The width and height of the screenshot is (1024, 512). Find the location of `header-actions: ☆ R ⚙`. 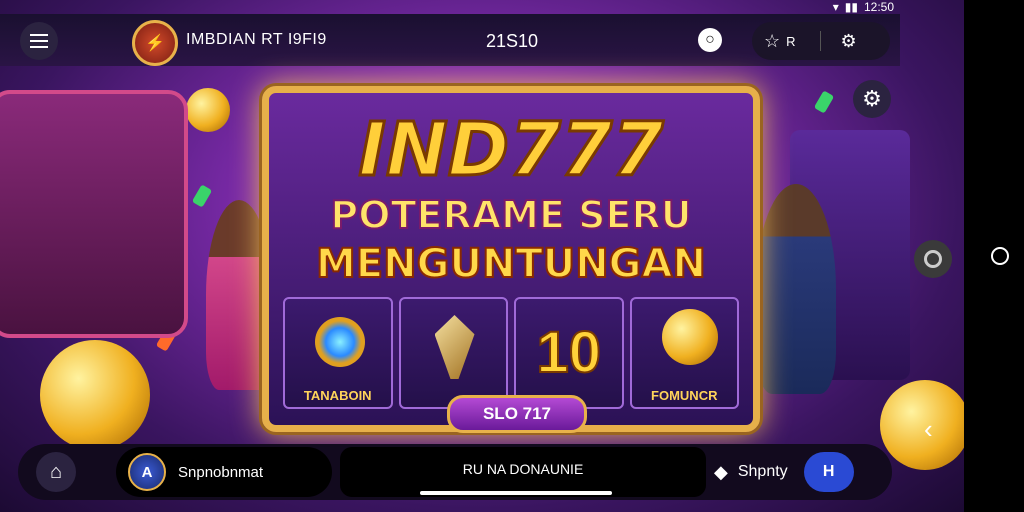

header-actions: ☆ R ⚙ is located at coordinates (821, 41).